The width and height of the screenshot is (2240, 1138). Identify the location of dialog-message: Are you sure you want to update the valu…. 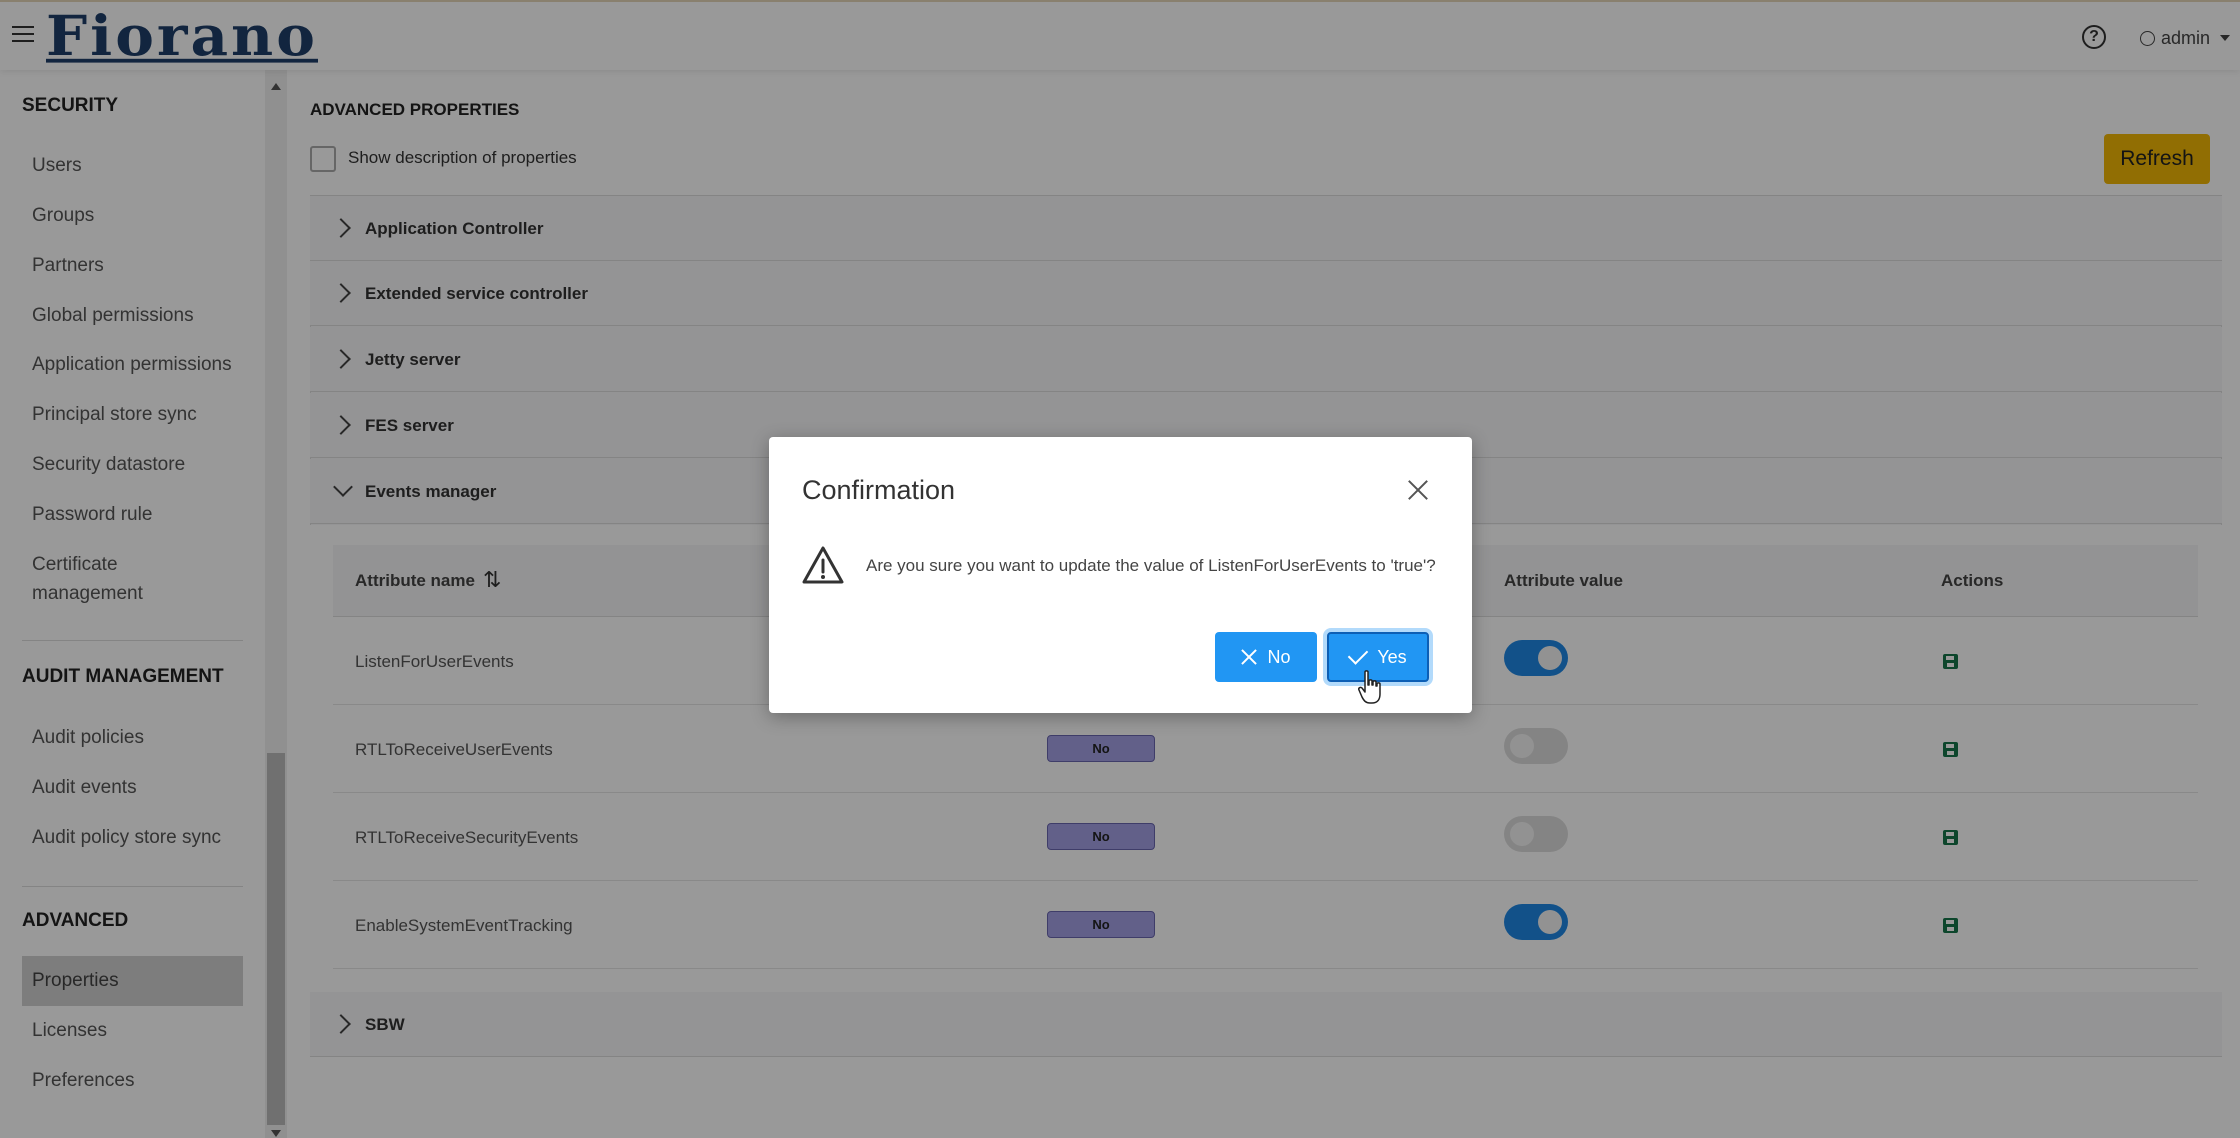
(1151, 565).